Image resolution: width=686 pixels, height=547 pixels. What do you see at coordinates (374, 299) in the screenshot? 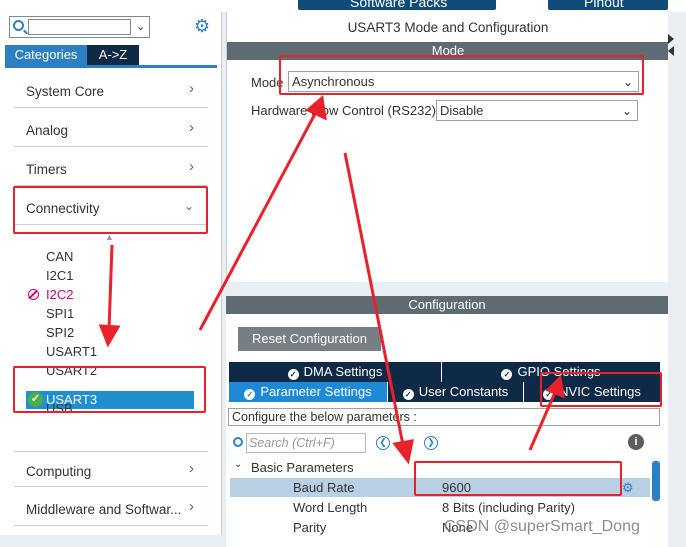
I see `arrow-to-baud-rate` at bounding box center [374, 299].